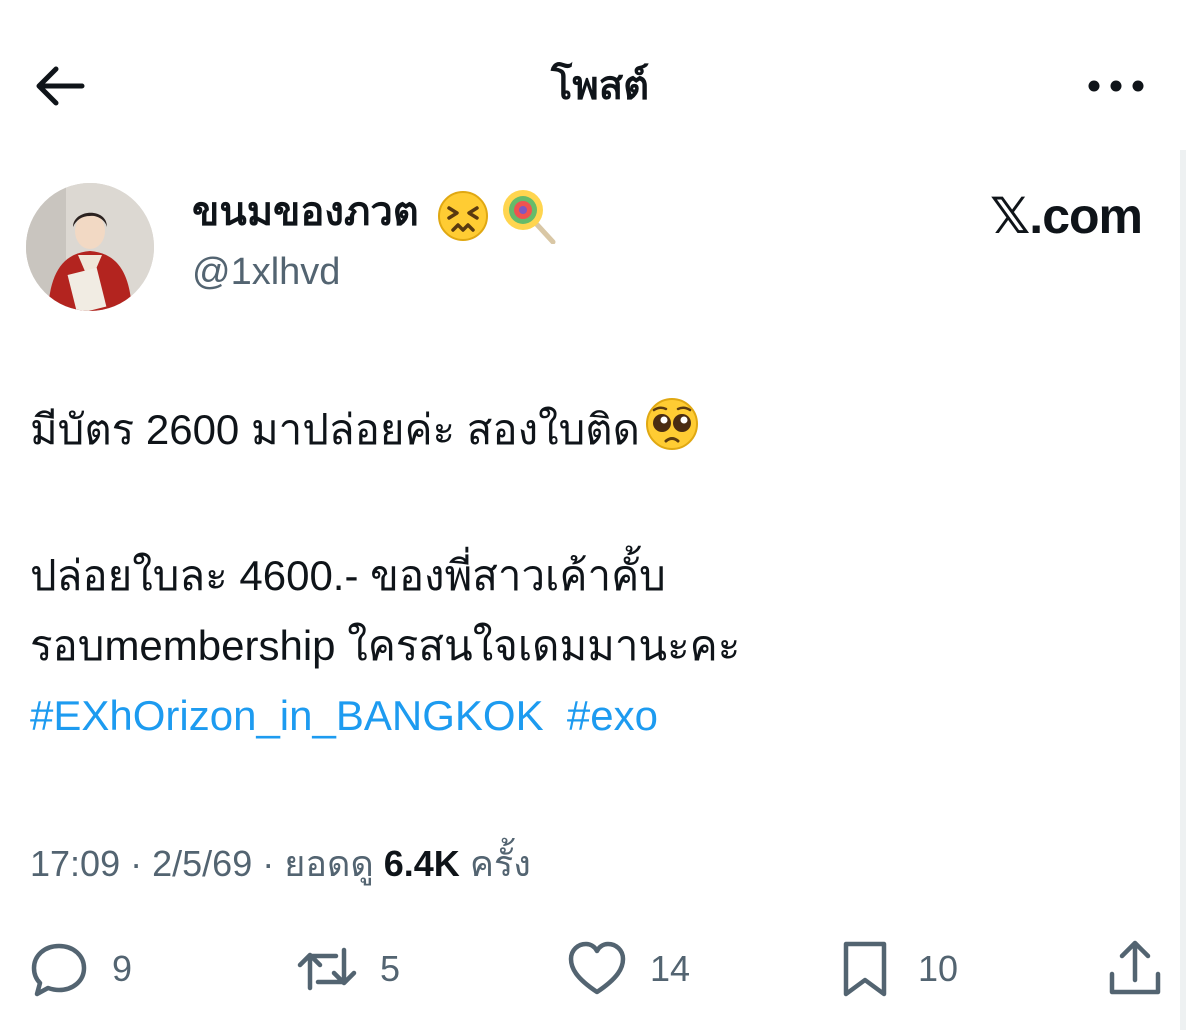 This screenshot has width=1200, height=1030. I want to click on back-arrow-icon, so click(60, 86).